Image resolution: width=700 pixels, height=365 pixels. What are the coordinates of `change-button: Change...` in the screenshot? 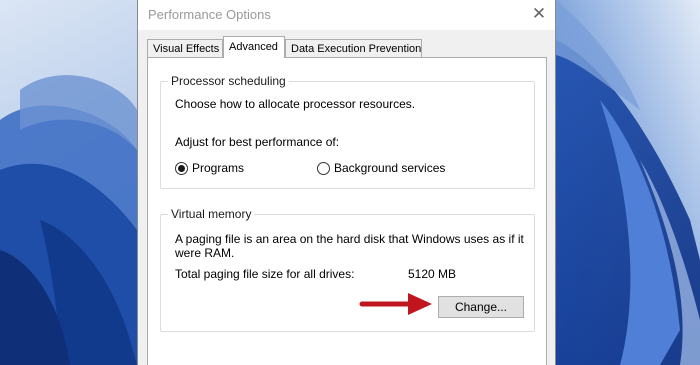 It's located at (481, 307).